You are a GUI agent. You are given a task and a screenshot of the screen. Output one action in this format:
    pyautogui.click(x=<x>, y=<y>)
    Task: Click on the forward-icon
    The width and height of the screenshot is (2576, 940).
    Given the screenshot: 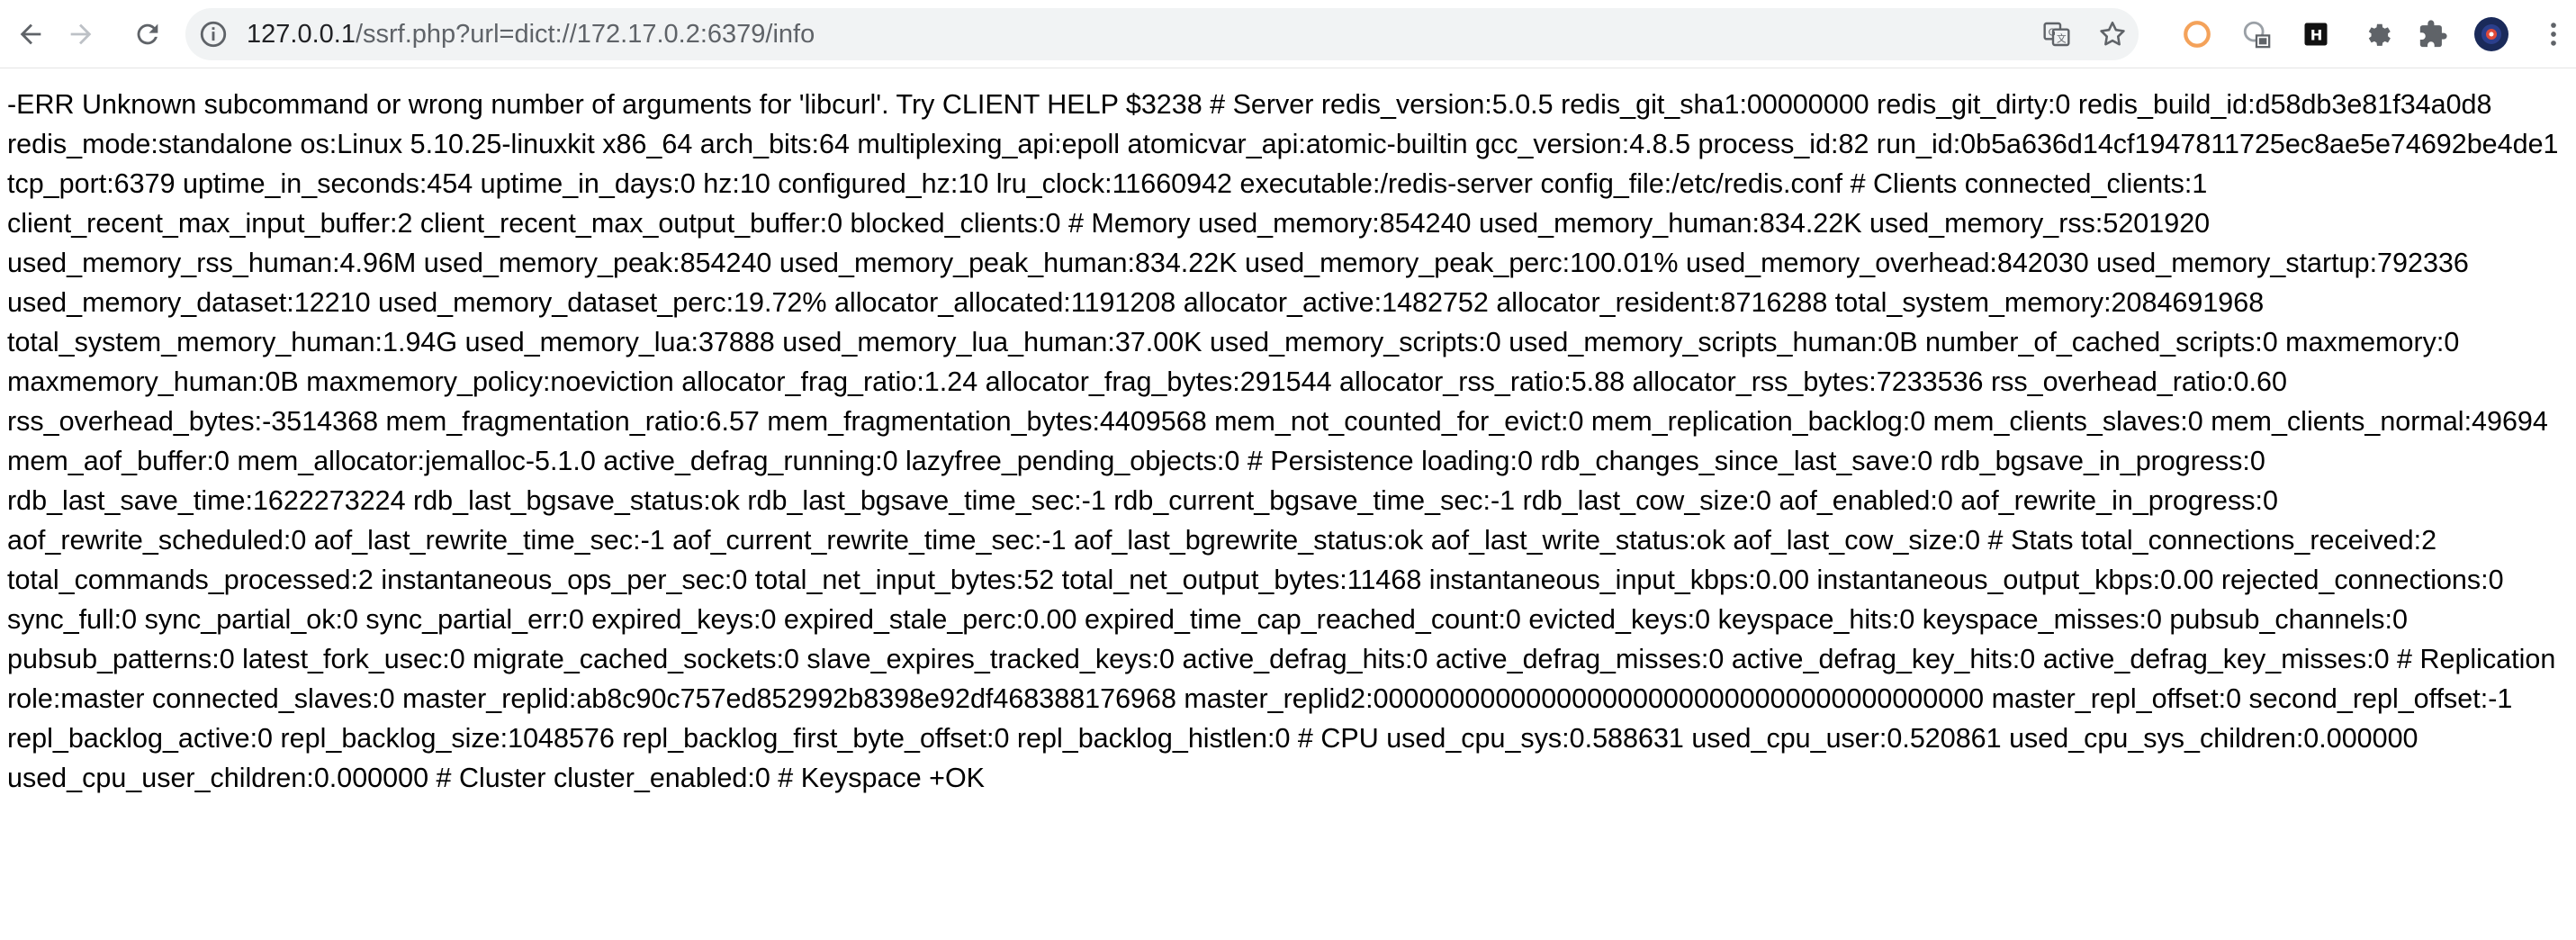 What is the action you would take?
    pyautogui.click(x=81, y=34)
    